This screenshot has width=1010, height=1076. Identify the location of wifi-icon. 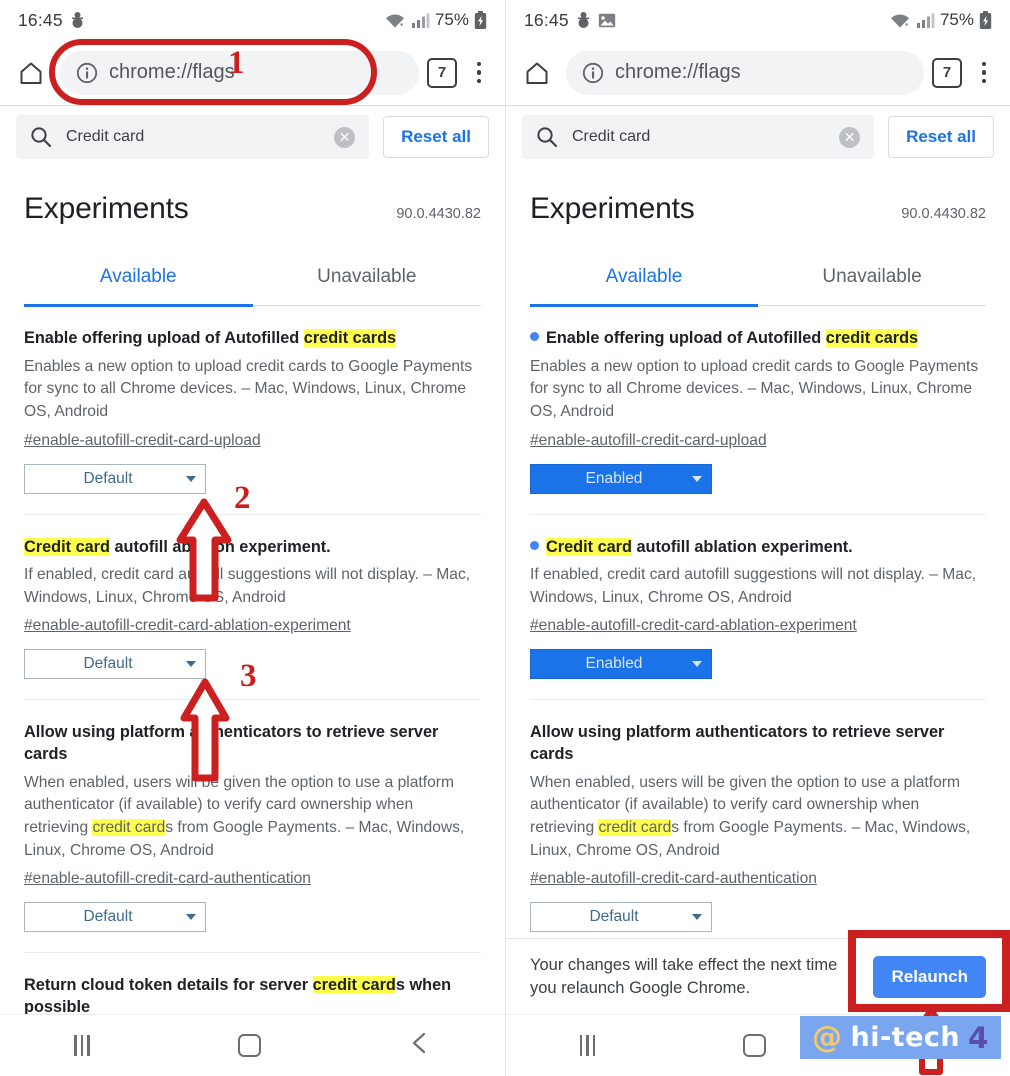
(900, 20).